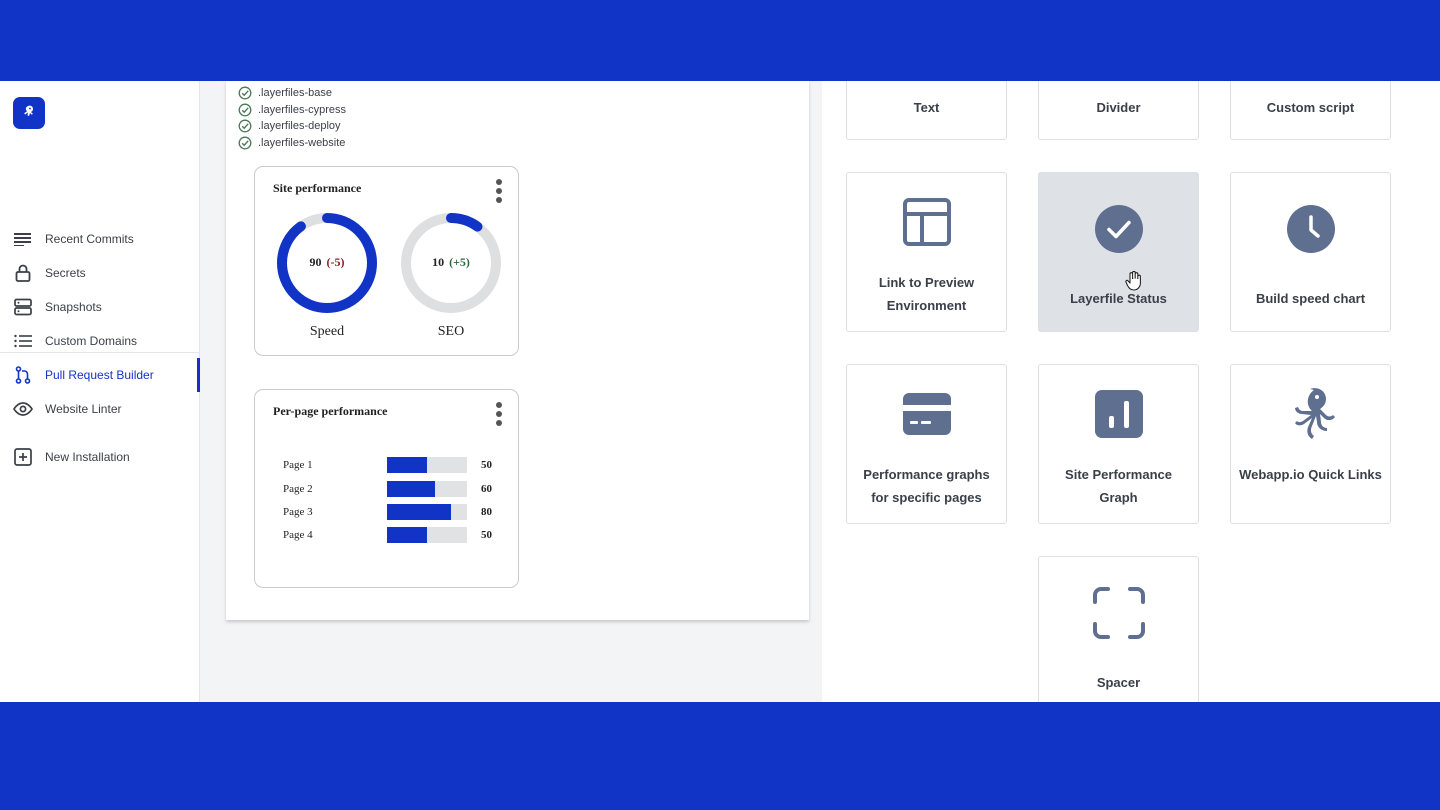 This screenshot has height=810, width=1440. I want to click on sidebar-item-label: Recent Commits, so click(89, 239).